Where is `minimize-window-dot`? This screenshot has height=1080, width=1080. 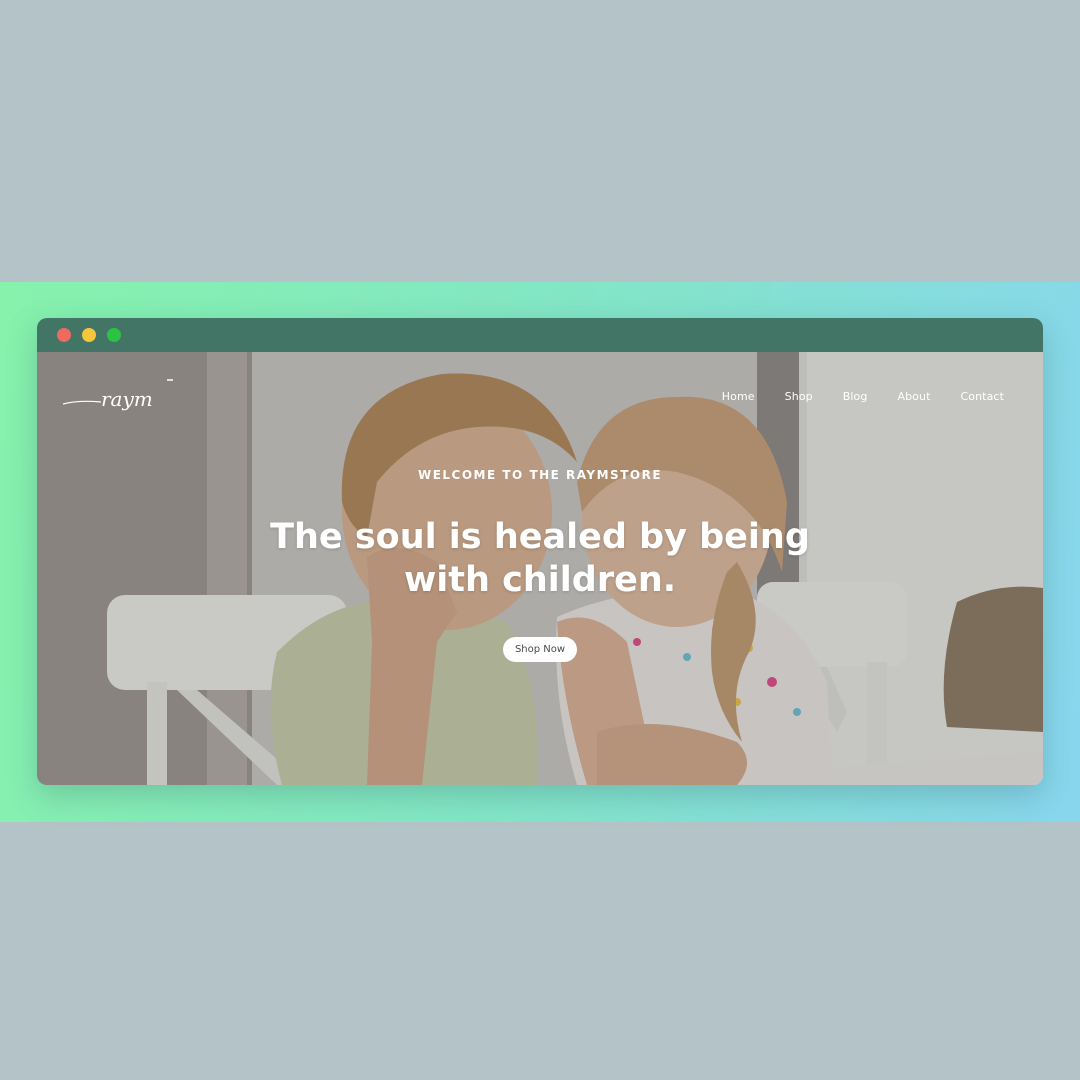 minimize-window-dot is located at coordinates (89, 335).